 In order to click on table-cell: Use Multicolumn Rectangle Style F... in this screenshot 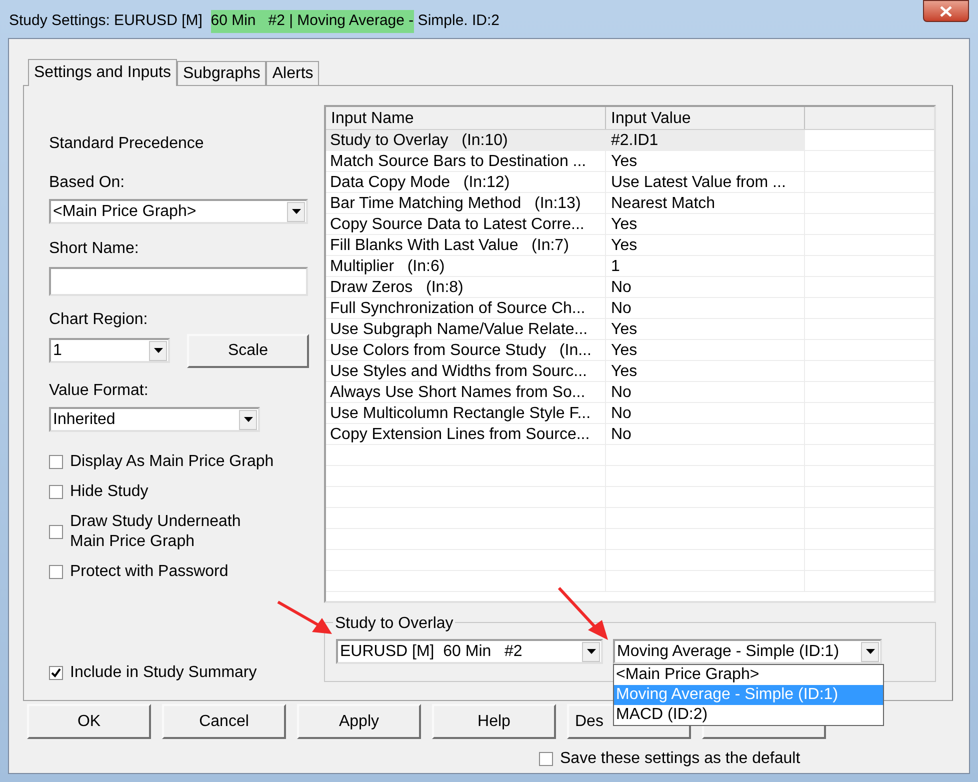, I will do `click(466, 413)`.